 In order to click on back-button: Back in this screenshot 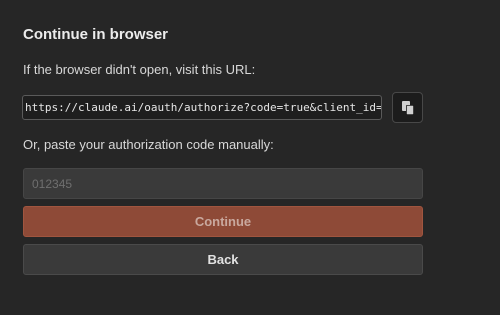, I will do `click(223, 259)`.